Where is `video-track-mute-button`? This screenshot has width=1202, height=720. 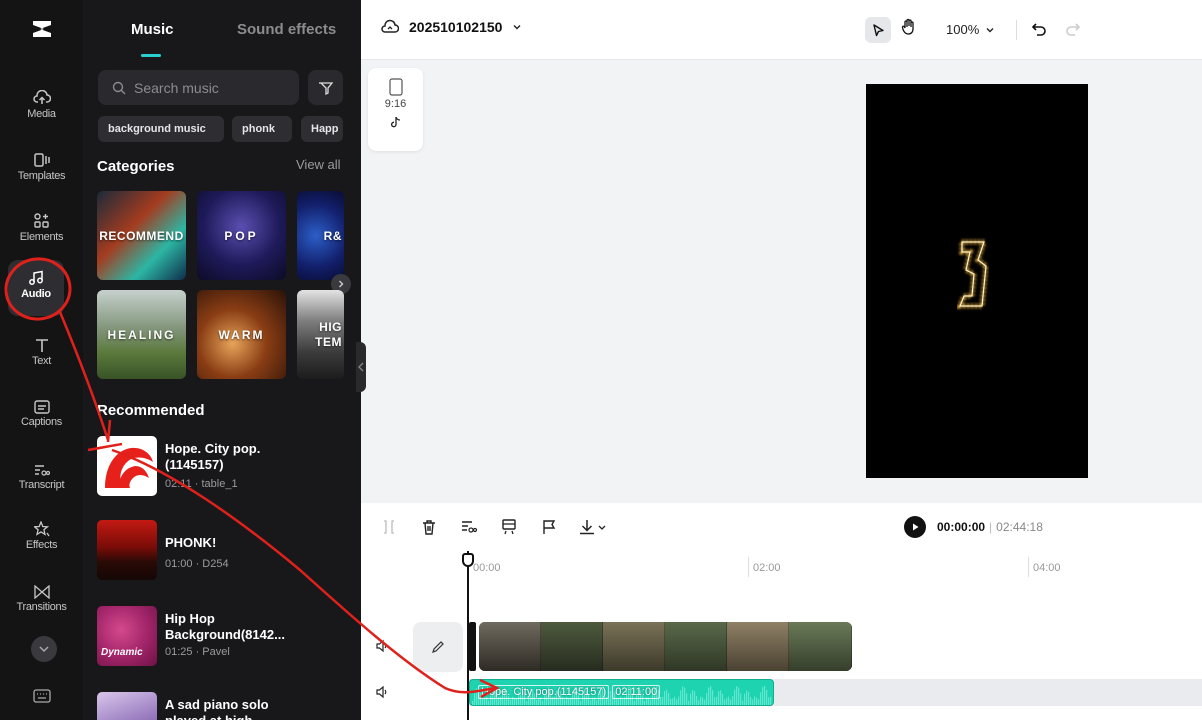 video-track-mute-button is located at coordinates (382, 648).